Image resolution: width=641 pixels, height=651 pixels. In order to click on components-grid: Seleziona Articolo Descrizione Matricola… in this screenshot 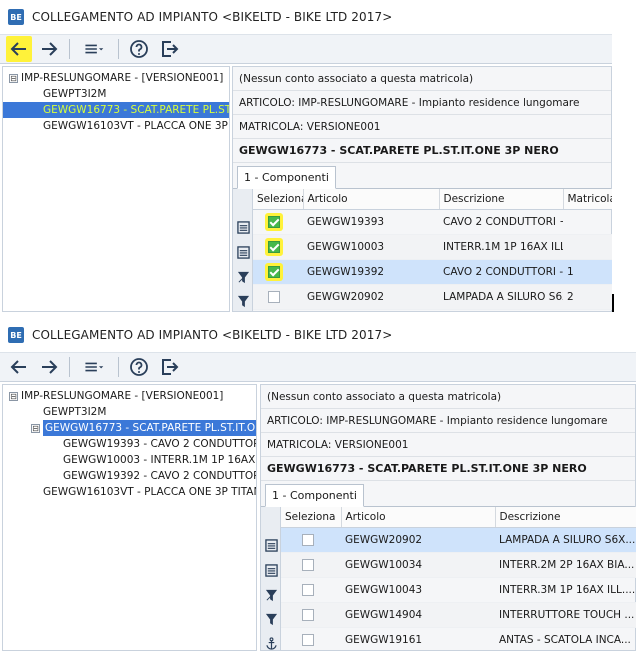, I will do `click(432, 249)`.